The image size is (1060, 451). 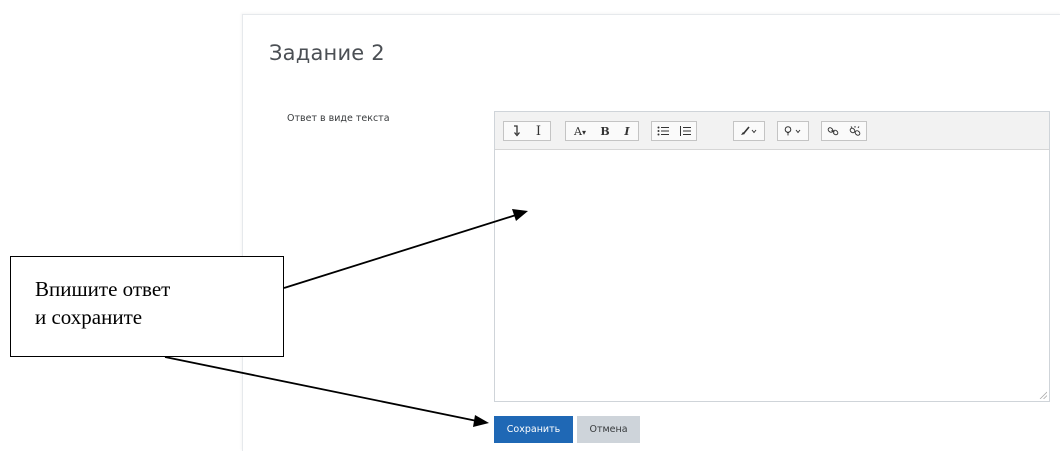 I want to click on numbered-list-icon, so click(x=685, y=131).